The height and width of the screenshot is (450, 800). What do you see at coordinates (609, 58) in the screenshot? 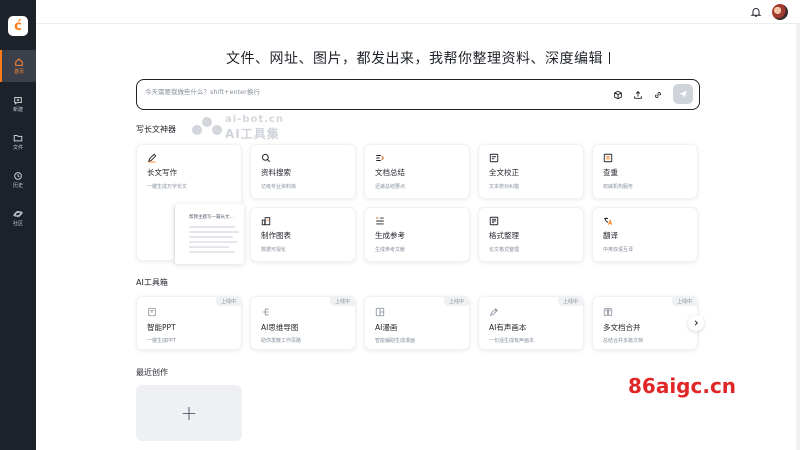
I see `text-caret` at bounding box center [609, 58].